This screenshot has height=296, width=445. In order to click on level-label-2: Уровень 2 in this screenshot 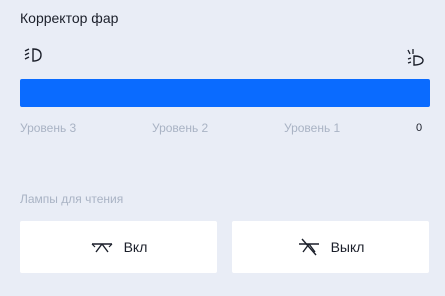, I will do `click(180, 128)`.